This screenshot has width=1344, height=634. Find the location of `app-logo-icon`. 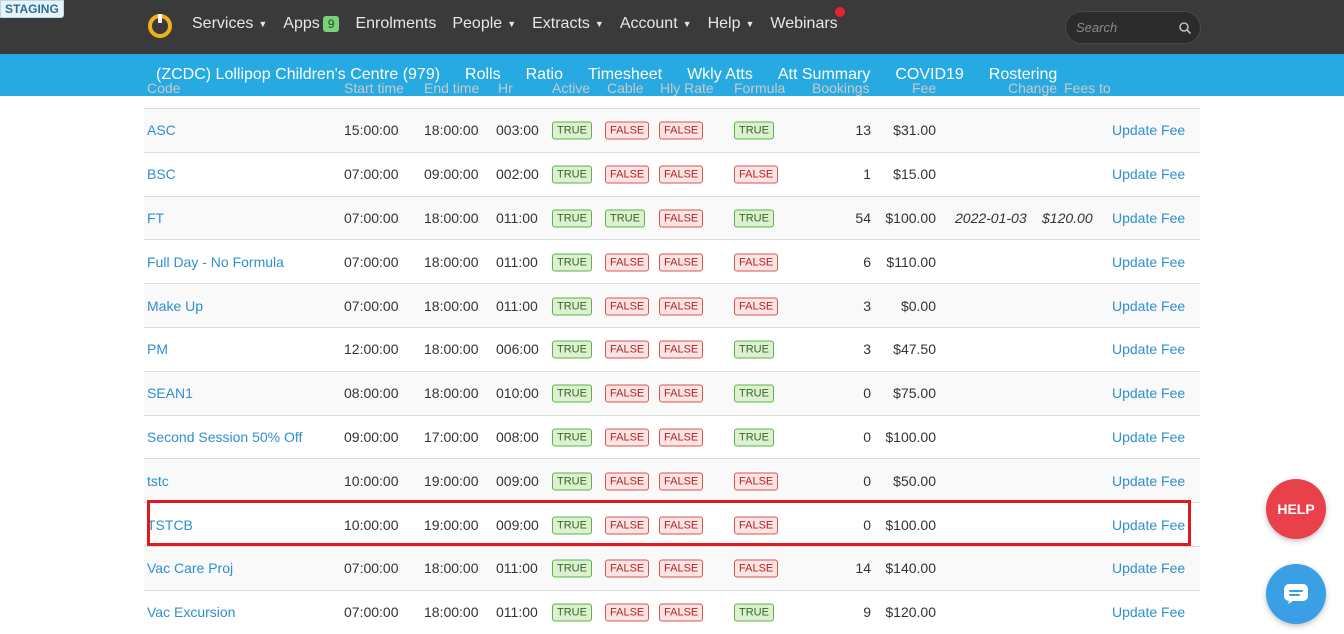

app-logo-icon is located at coordinates (160, 25).